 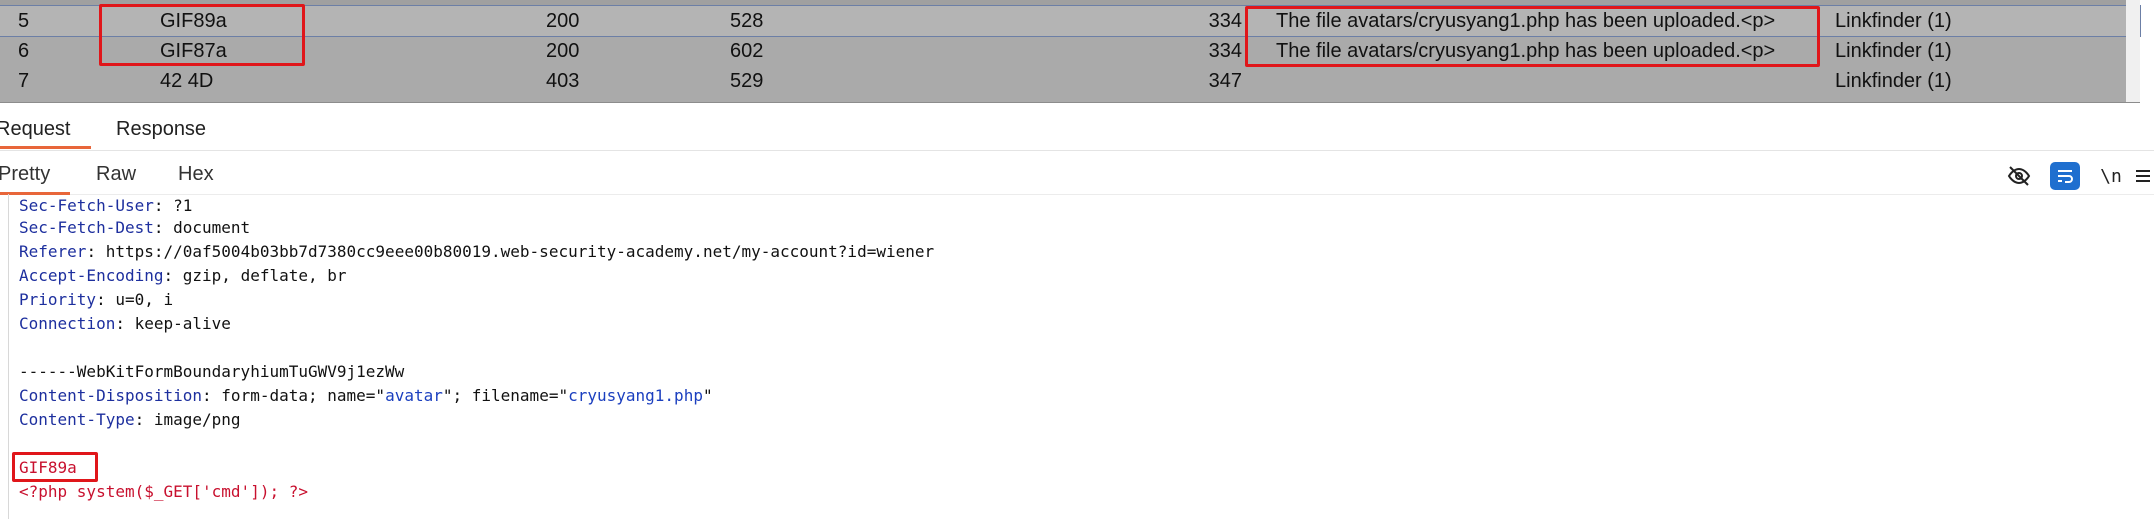 What do you see at coordinates (1070, 81) in the screenshot?
I see `table-row: 7 42 4D 403 529 347 Linkfinder (1)` at bounding box center [1070, 81].